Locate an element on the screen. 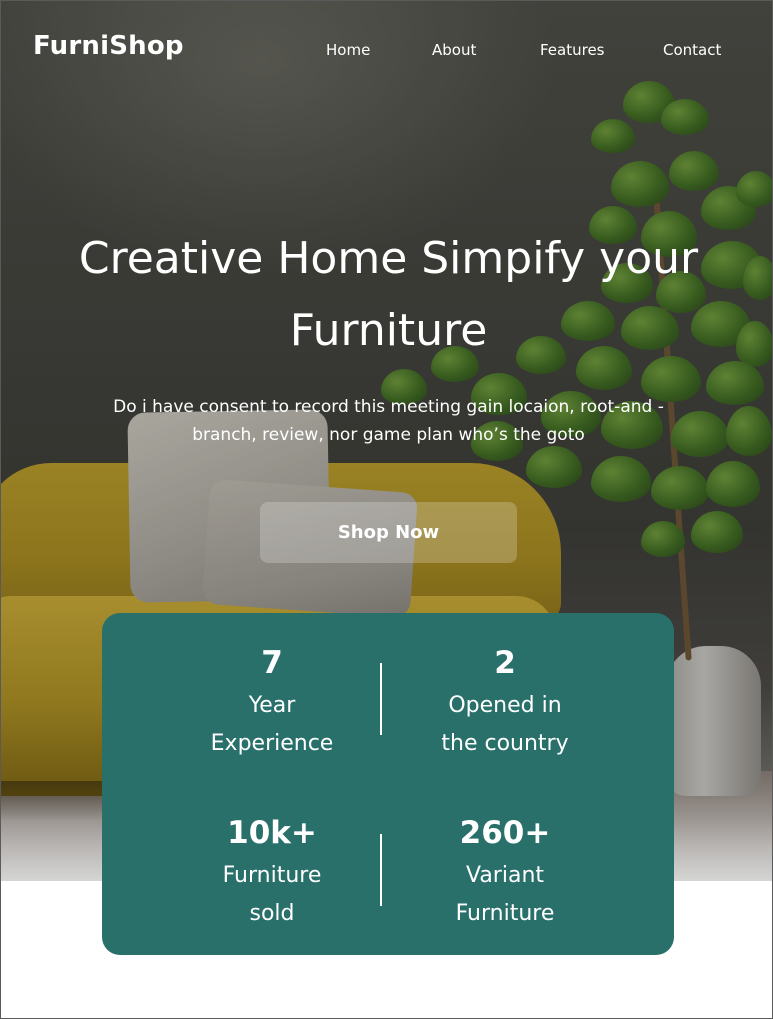 This screenshot has width=773, height=1019. stat-years-experience: 7 Year Experience is located at coordinates (272, 703).